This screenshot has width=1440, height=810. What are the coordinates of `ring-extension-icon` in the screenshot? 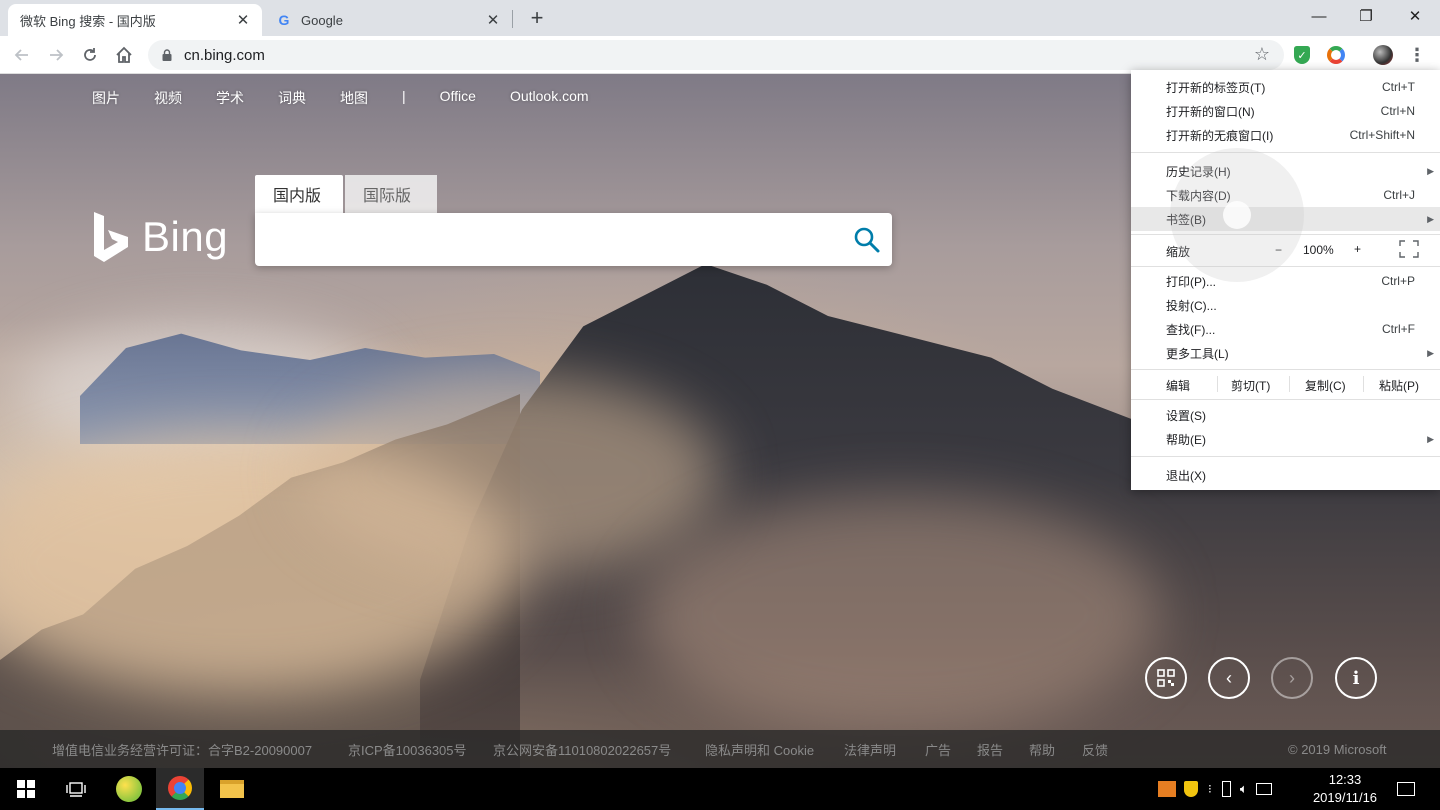 It's located at (1336, 55).